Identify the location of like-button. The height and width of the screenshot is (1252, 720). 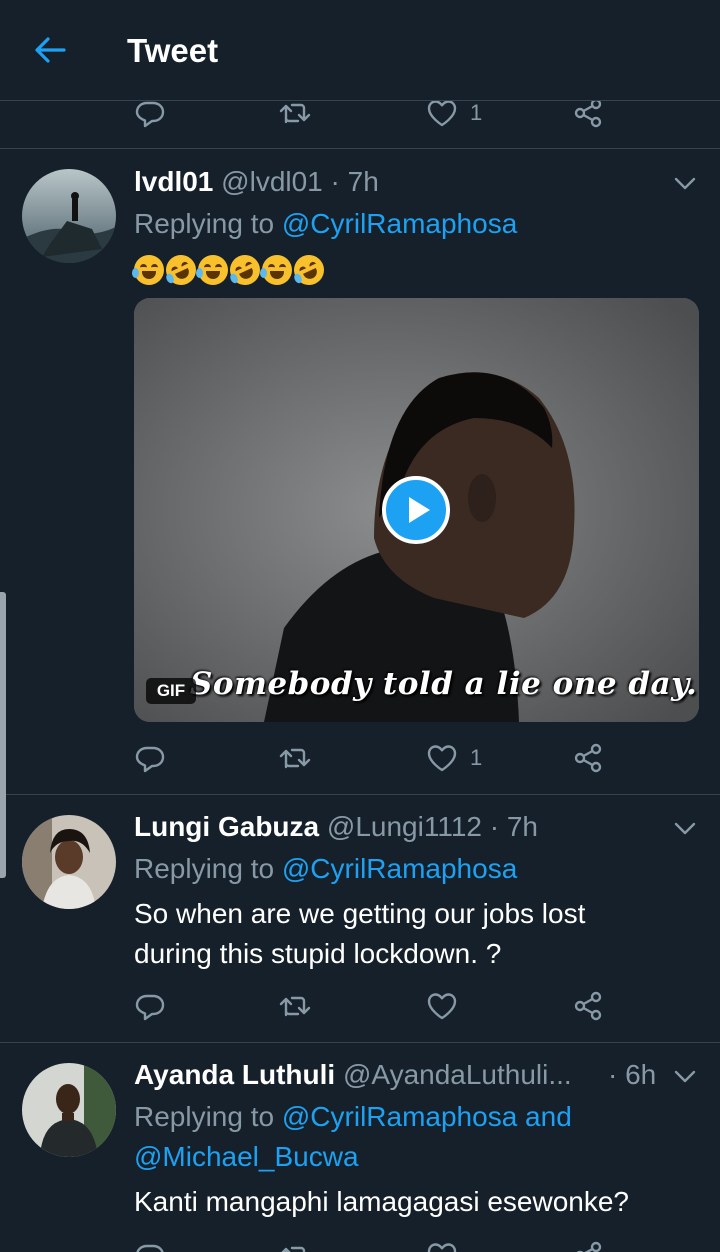
(442, 1006).